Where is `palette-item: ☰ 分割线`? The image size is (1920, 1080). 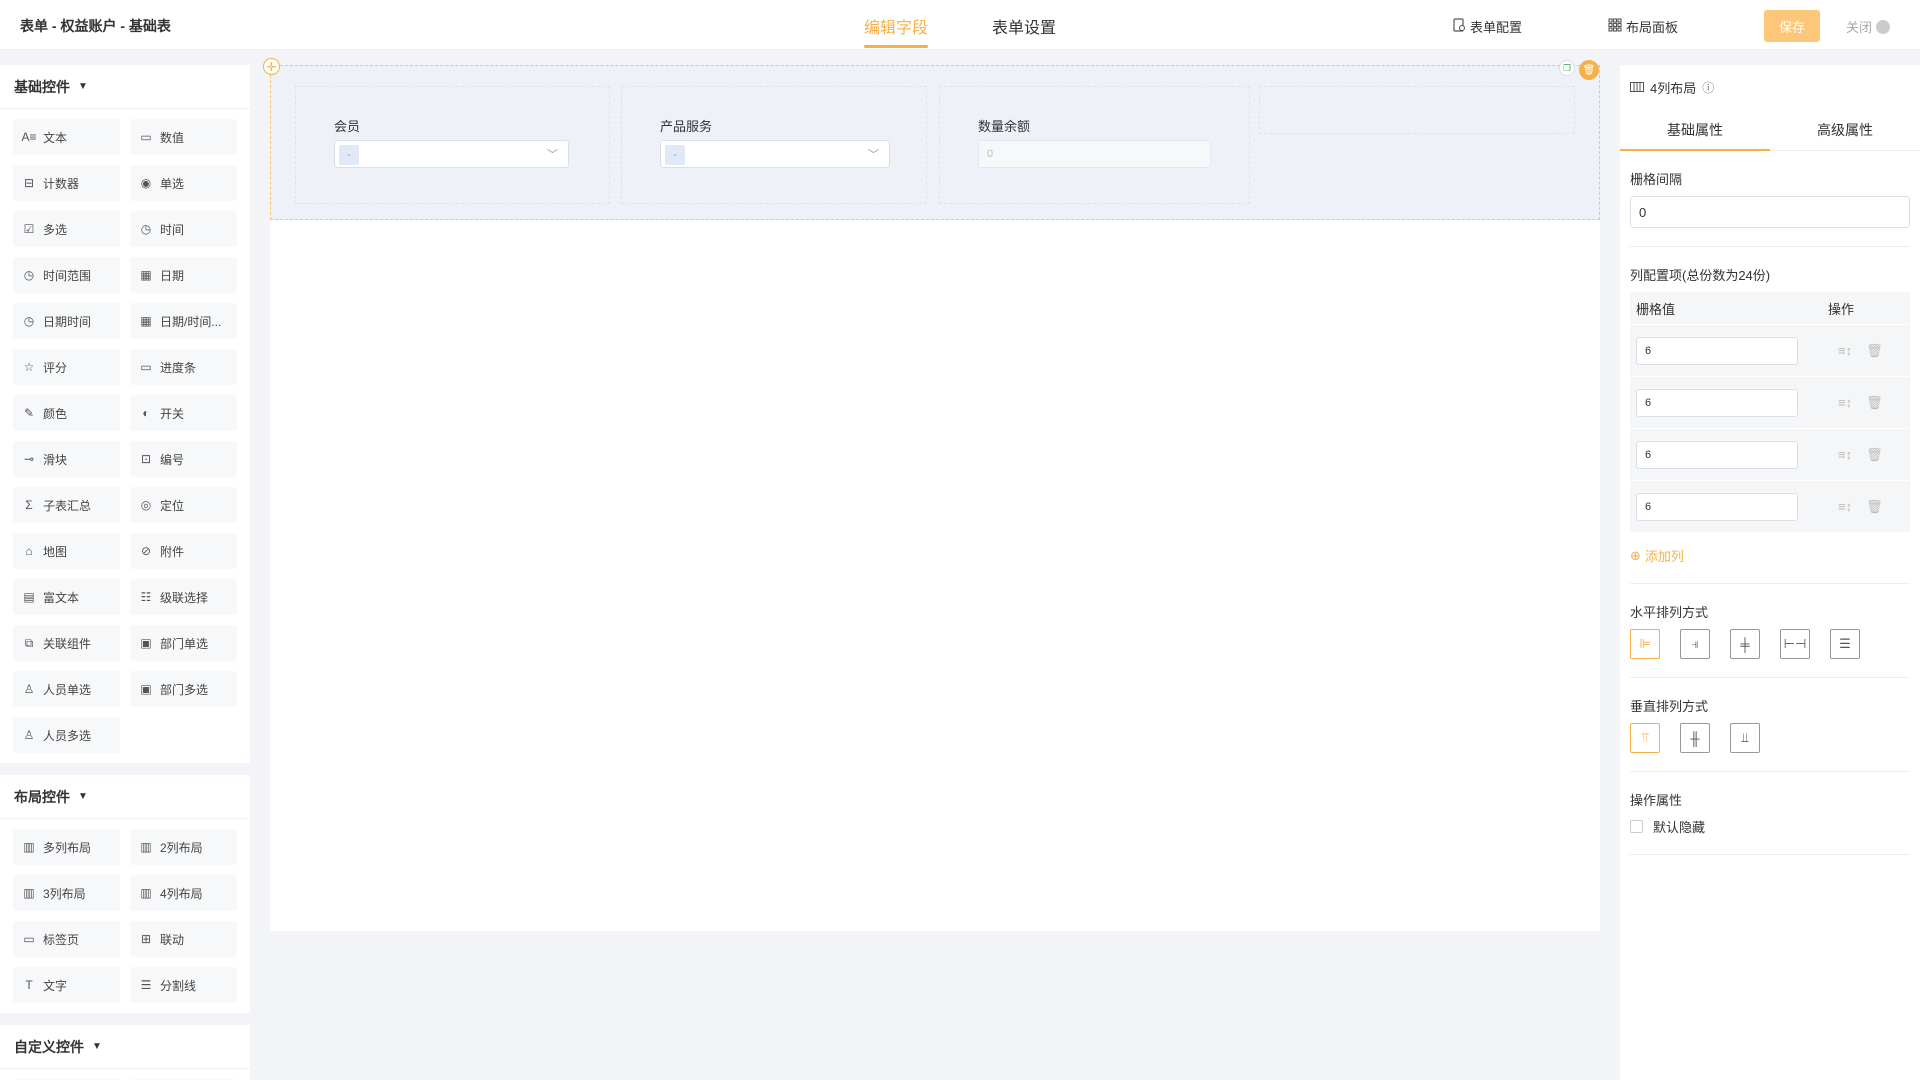 palette-item: ☰ 分割线 is located at coordinates (183, 985).